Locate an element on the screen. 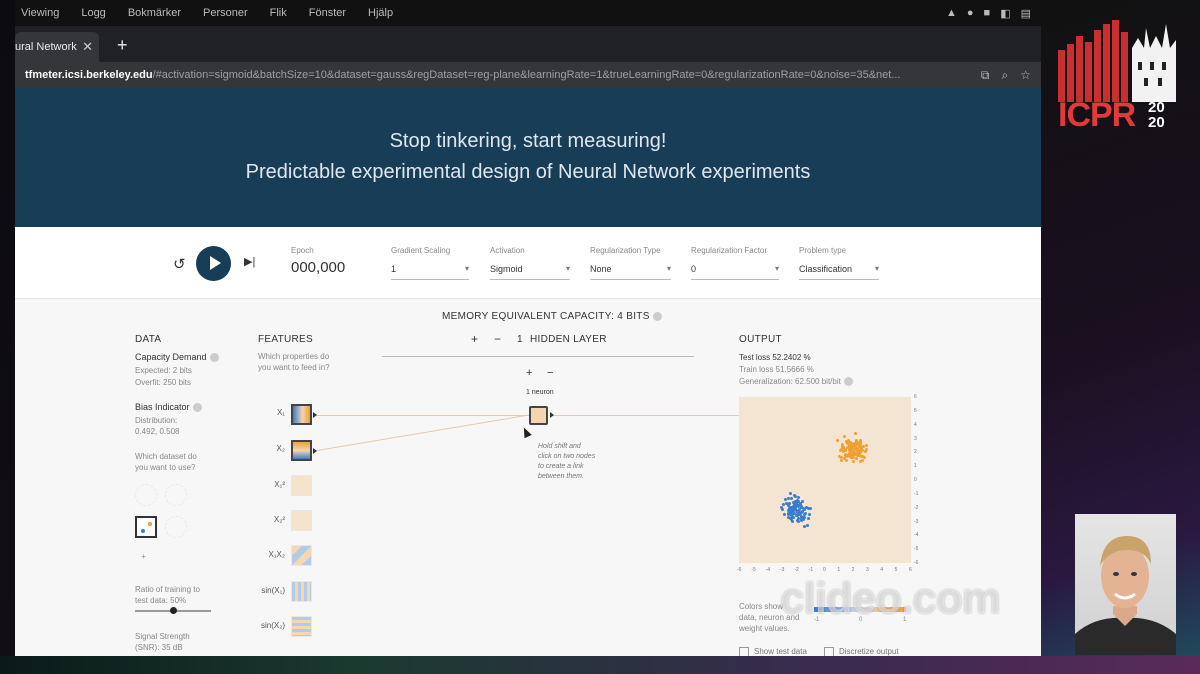 The image size is (1200, 674). colors-legend-text: Colors show is located at coordinates (761, 606).